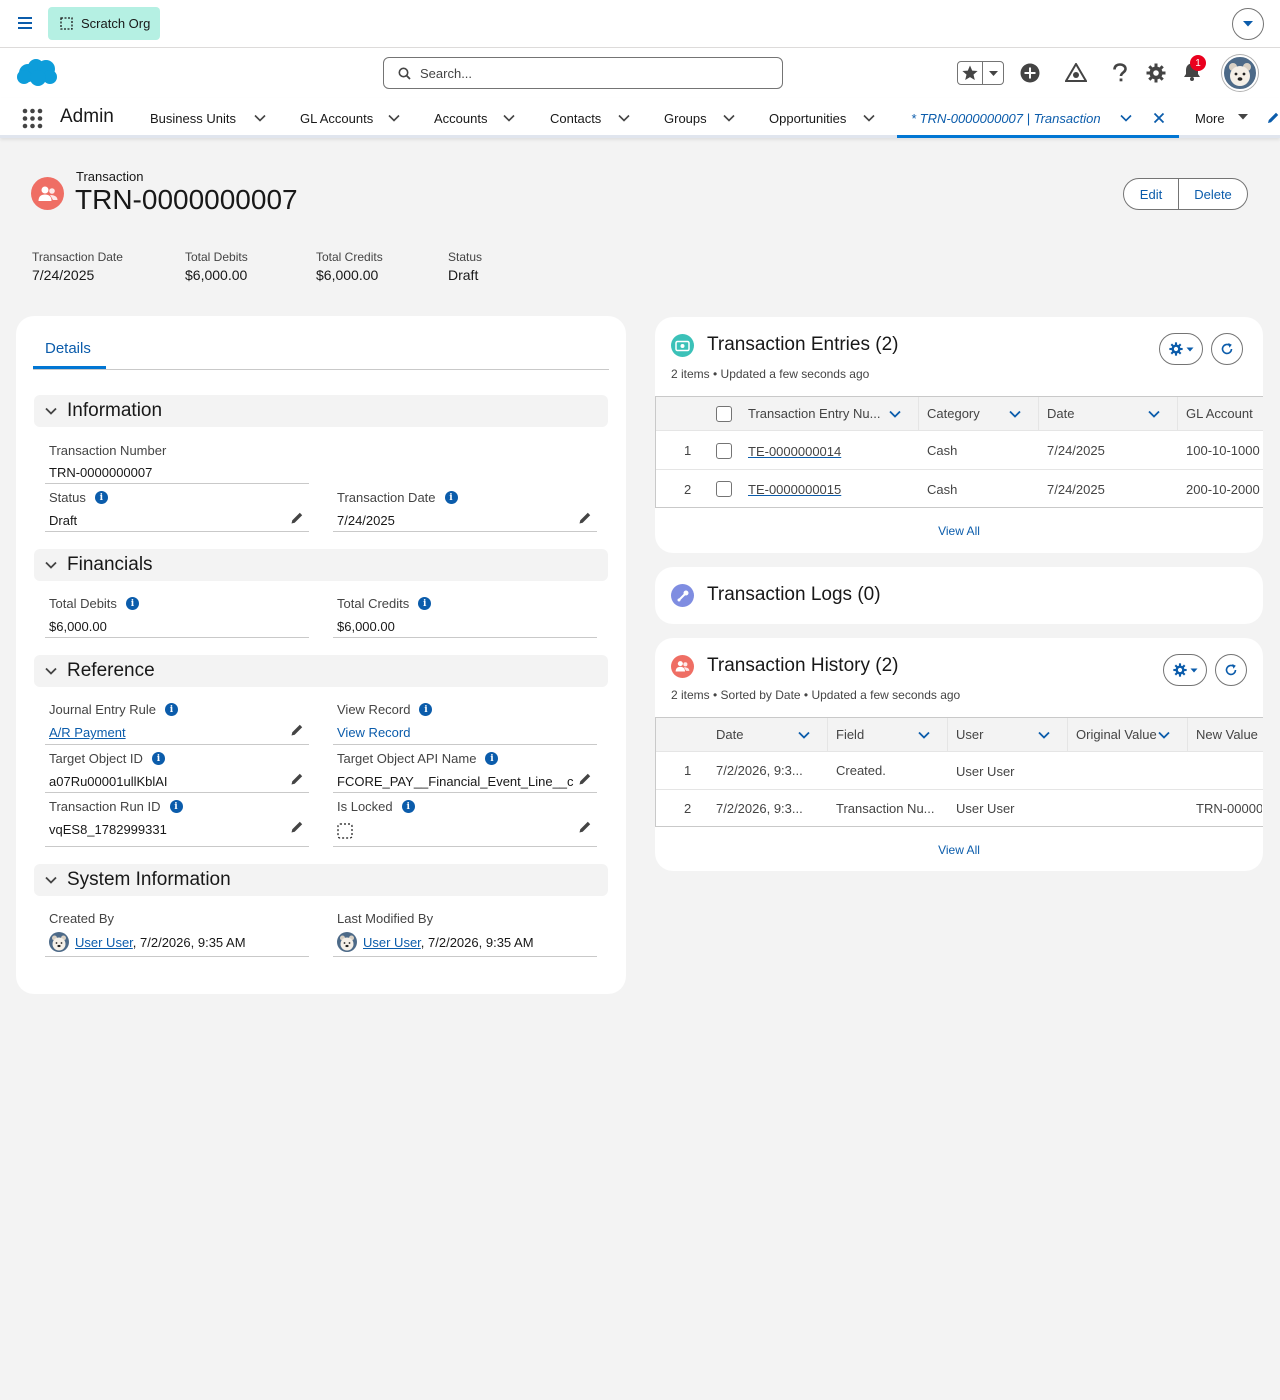  I want to click on edit-button: Edit, so click(1151, 194).